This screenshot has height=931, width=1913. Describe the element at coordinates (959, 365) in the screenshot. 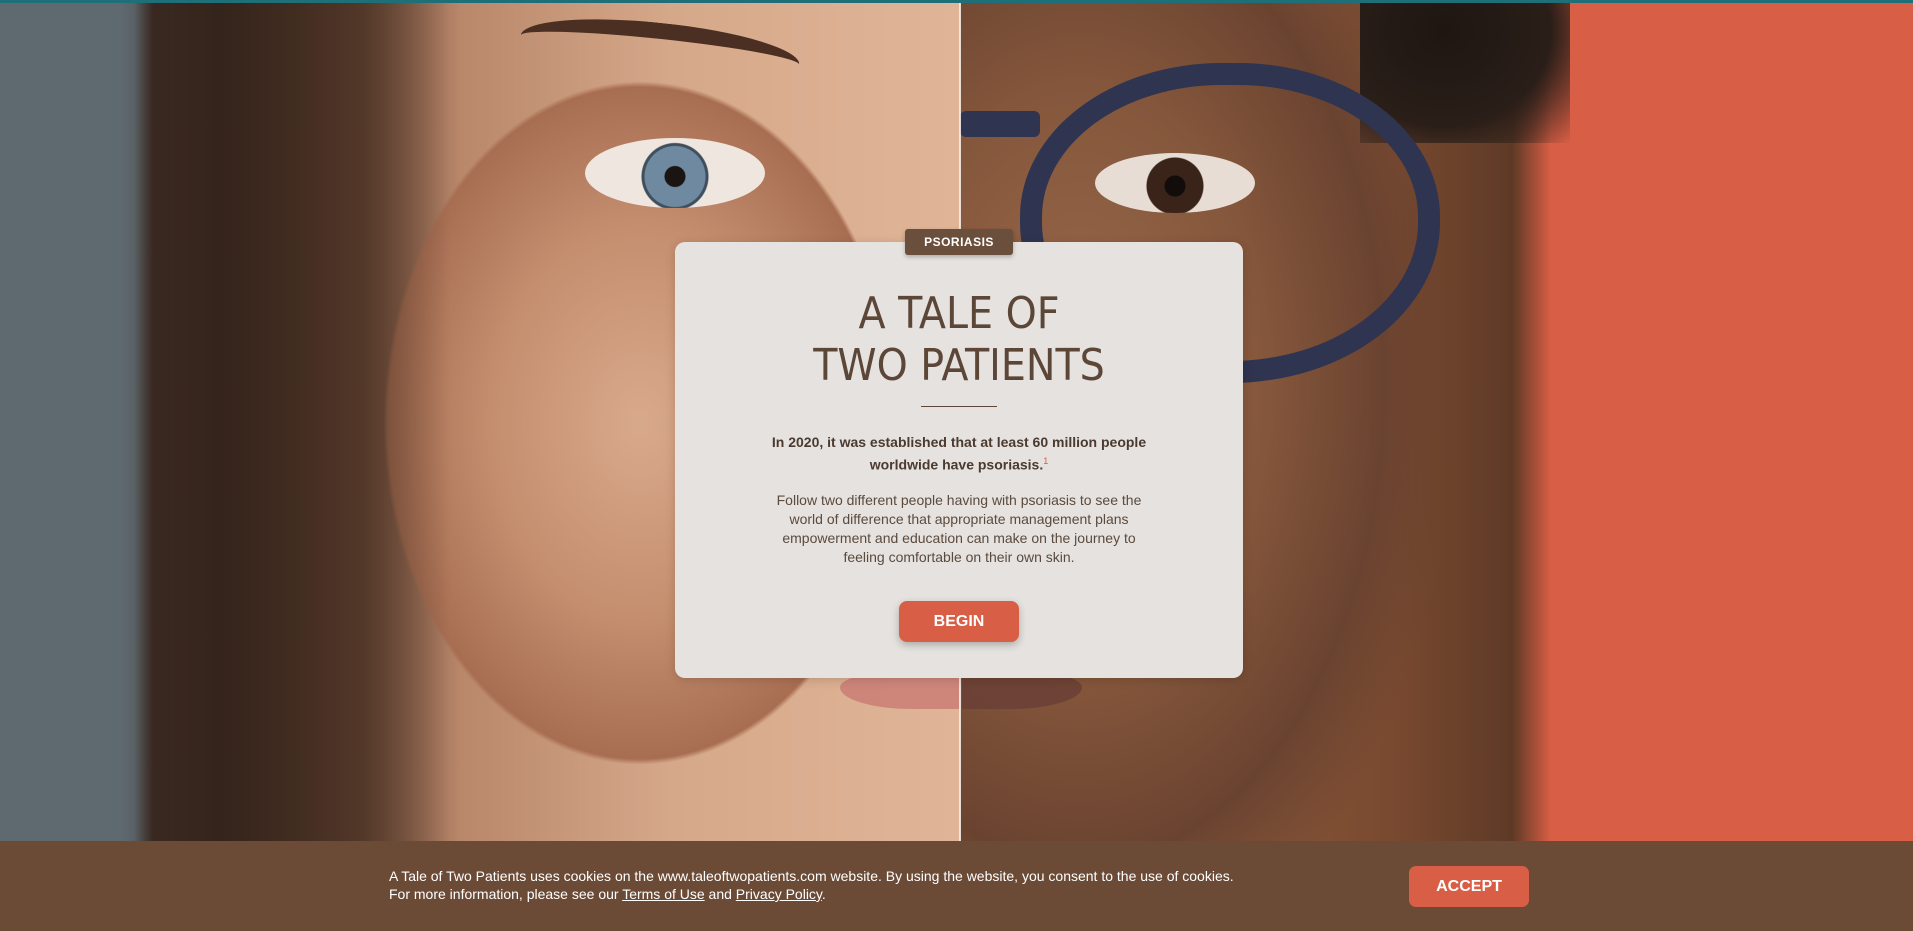

I see `title-line-2: TWO PATIENTS` at that location.